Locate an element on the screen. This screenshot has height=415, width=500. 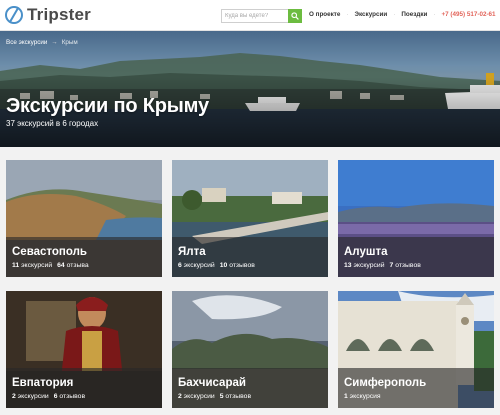
city-name: Алушта is located at coordinates (366, 252).